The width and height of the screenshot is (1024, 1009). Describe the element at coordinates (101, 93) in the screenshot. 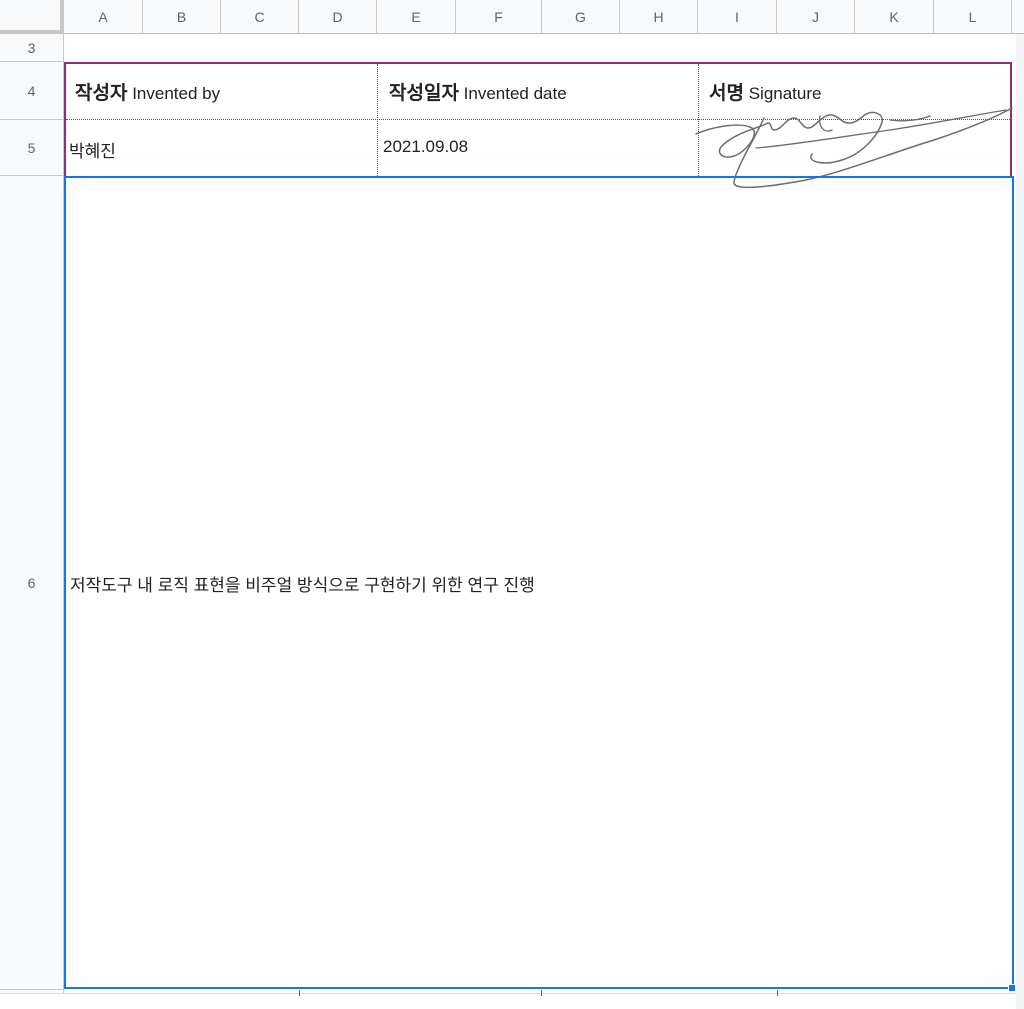

I see `author-label-ko: 작성자` at that location.